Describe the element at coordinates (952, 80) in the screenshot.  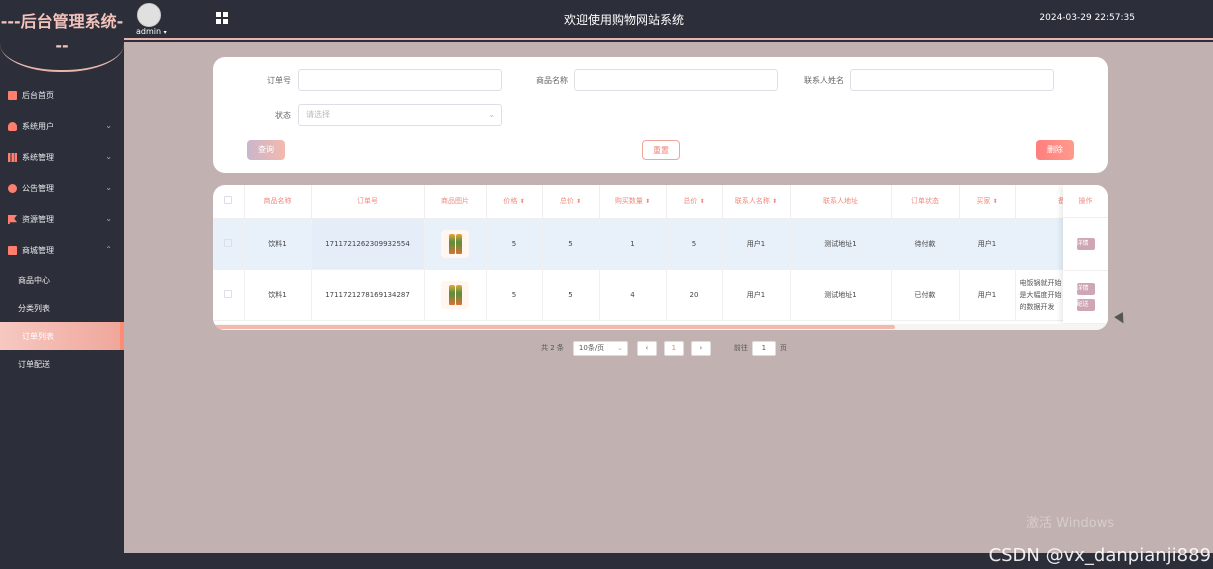
I see `contact-name-input` at that location.